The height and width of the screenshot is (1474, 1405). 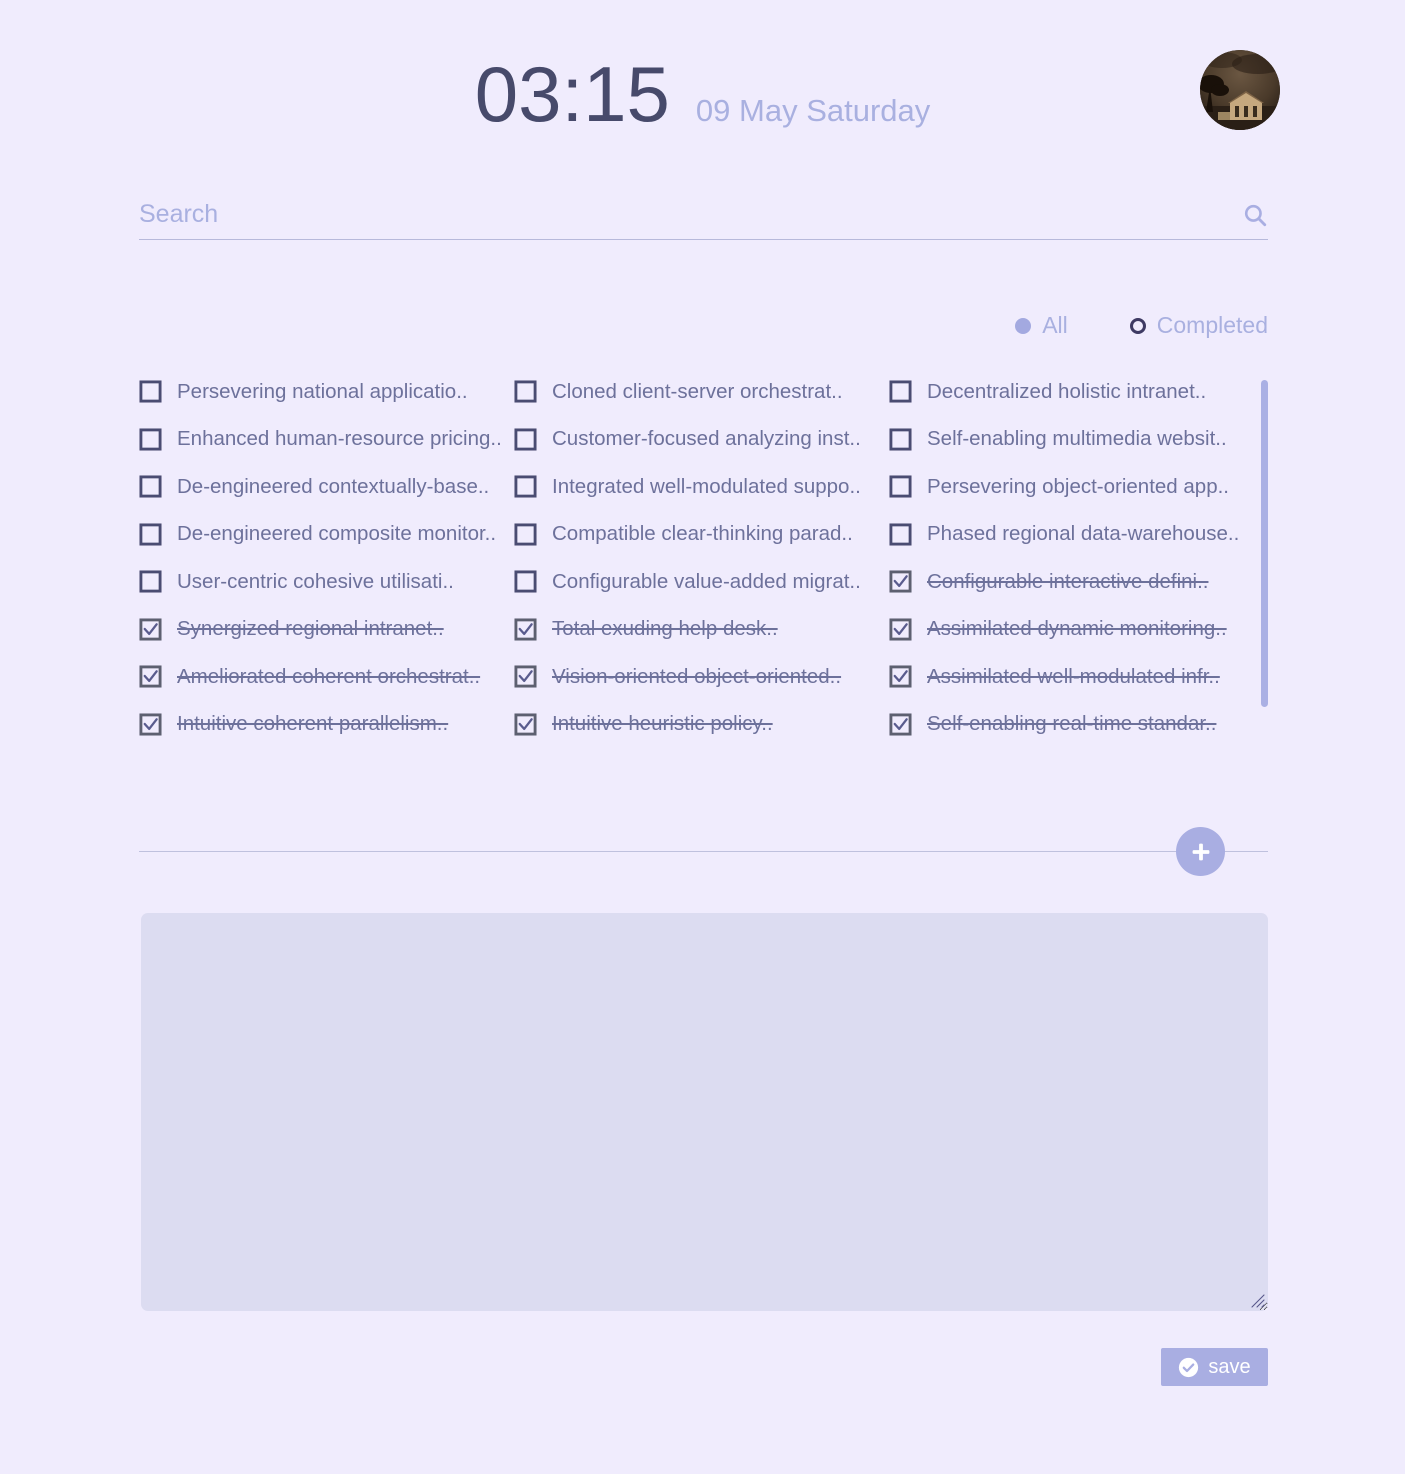 What do you see at coordinates (1068, 581) in the screenshot?
I see `todo-item-label: Configurable interactive defini..` at bounding box center [1068, 581].